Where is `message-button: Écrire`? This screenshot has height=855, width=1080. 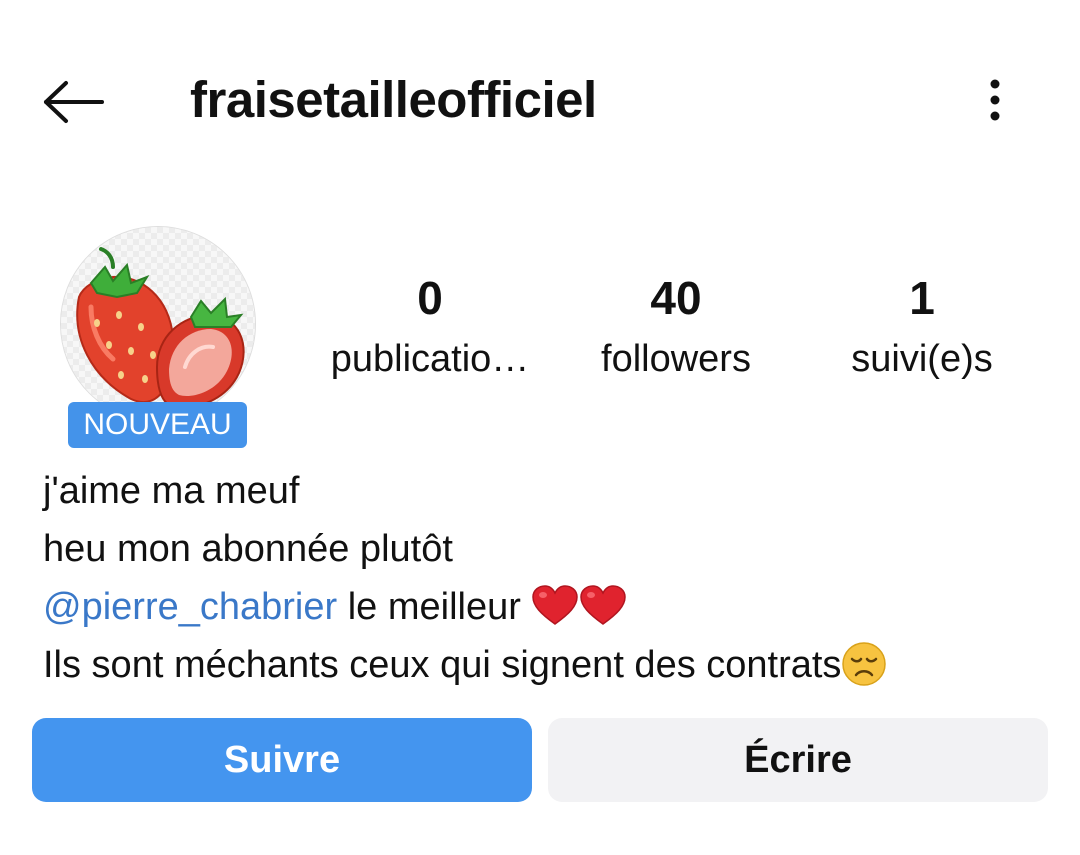 message-button: Écrire is located at coordinates (798, 760).